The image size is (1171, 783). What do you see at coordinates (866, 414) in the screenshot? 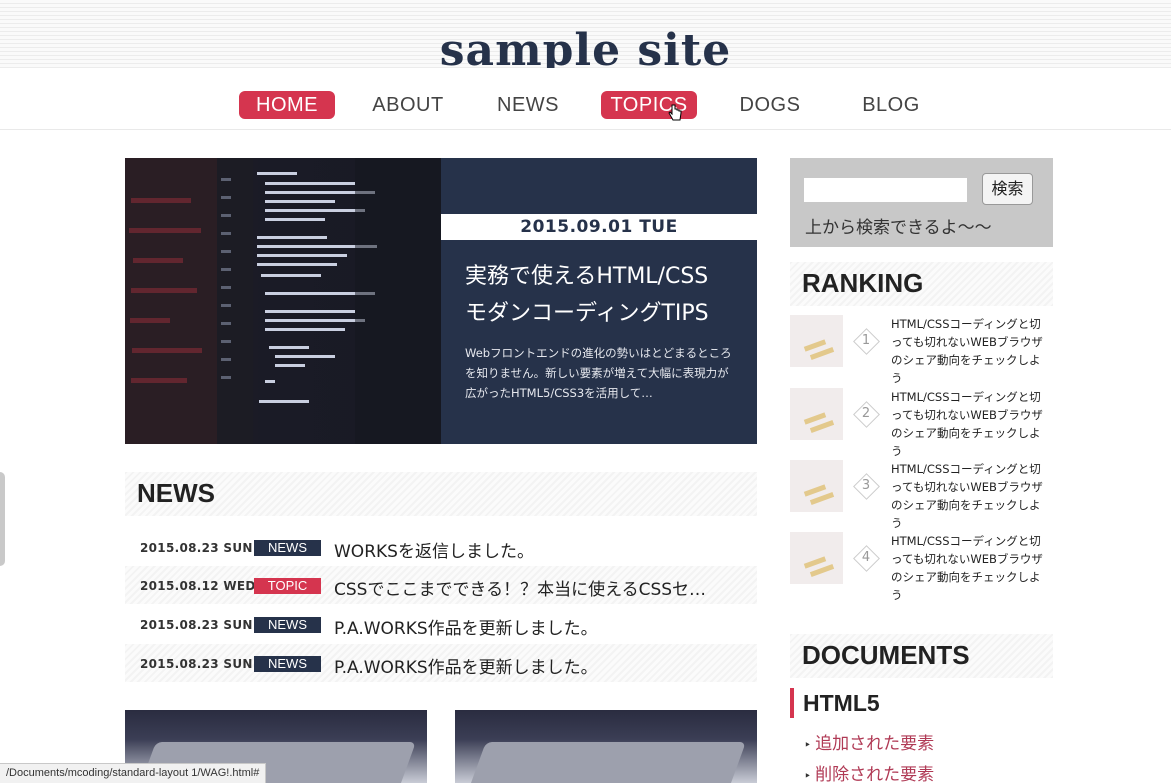
I see `rank-number-icon: 2` at bounding box center [866, 414].